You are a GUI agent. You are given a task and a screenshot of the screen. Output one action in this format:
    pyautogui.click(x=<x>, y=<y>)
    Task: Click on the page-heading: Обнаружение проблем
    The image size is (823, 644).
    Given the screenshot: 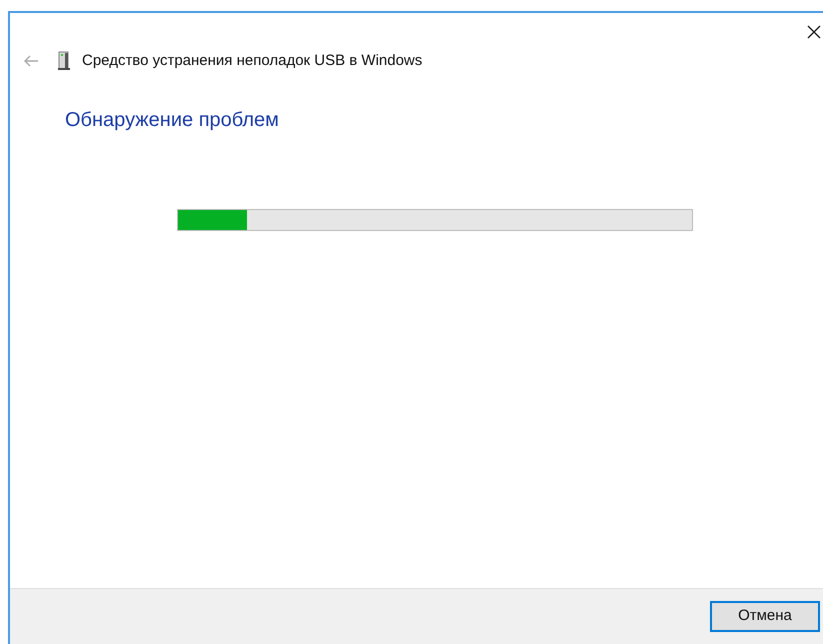 What is the action you would take?
    pyautogui.click(x=172, y=120)
    